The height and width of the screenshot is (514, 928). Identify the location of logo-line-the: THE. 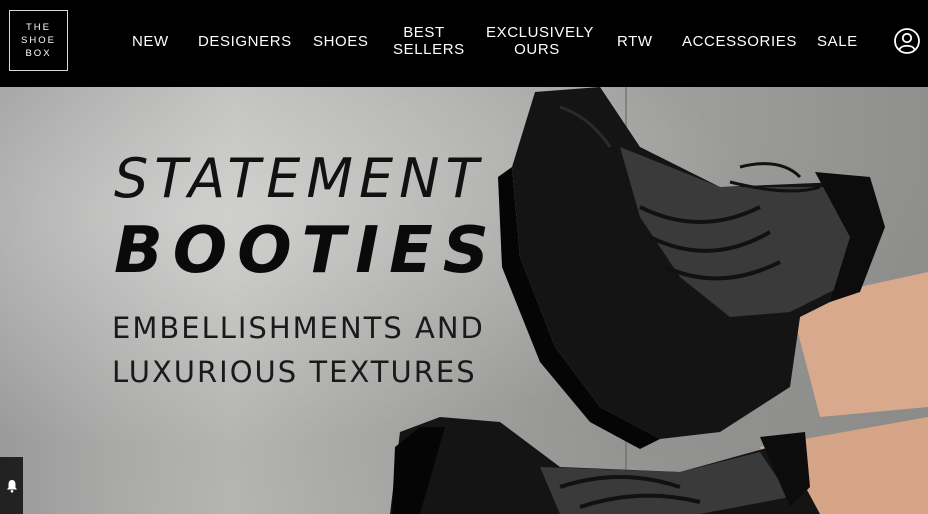
(38, 27).